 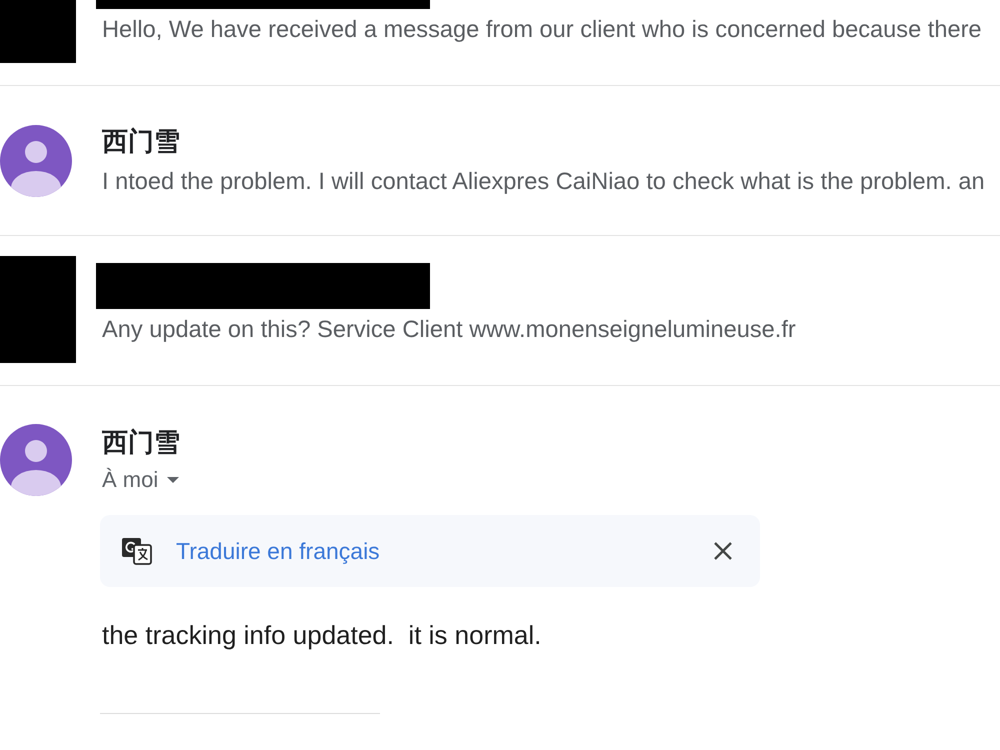 I want to click on caret-icon, so click(x=173, y=480).